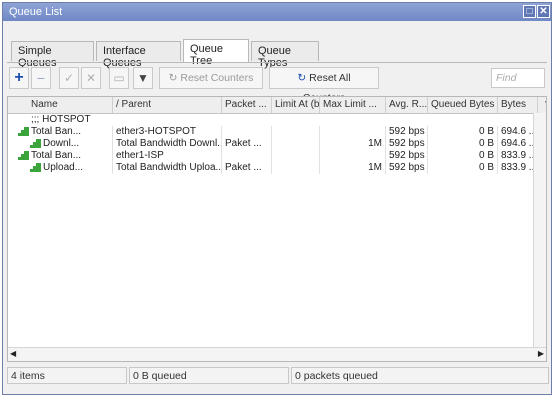 This screenshot has width=554, height=397. I want to click on filter-icon: ▼, so click(143, 78).